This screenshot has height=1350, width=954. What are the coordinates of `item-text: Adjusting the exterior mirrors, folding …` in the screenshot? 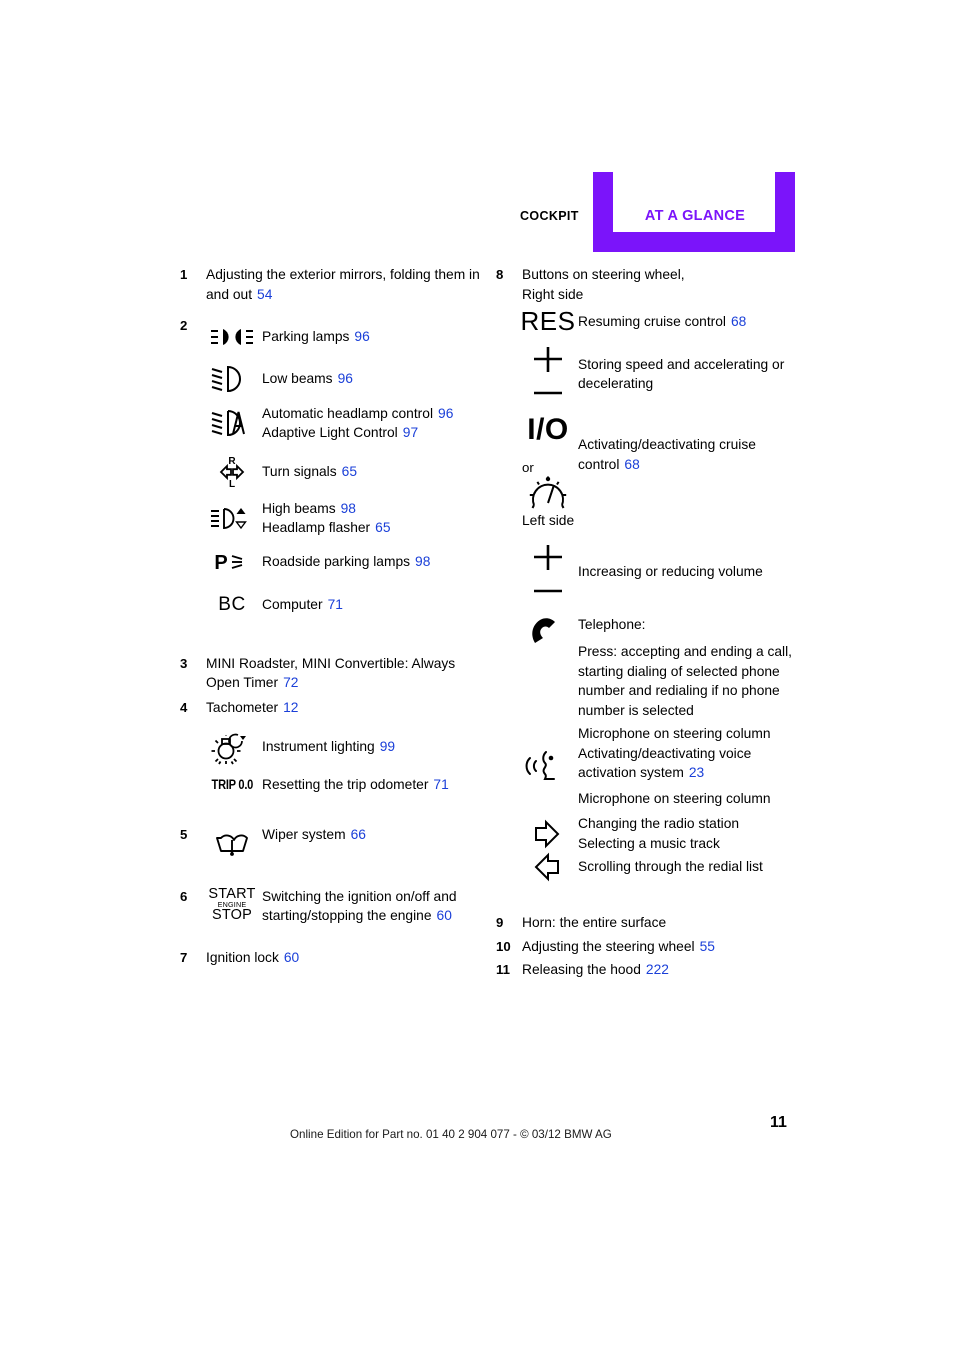 It's located at (343, 284).